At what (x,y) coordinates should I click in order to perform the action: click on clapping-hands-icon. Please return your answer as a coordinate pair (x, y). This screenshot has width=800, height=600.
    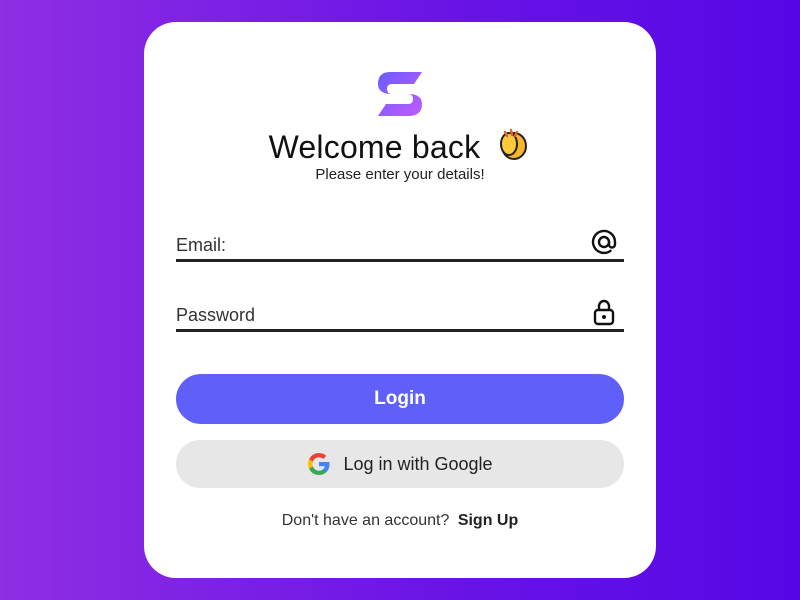
    Looking at the image, I should click on (514, 144).